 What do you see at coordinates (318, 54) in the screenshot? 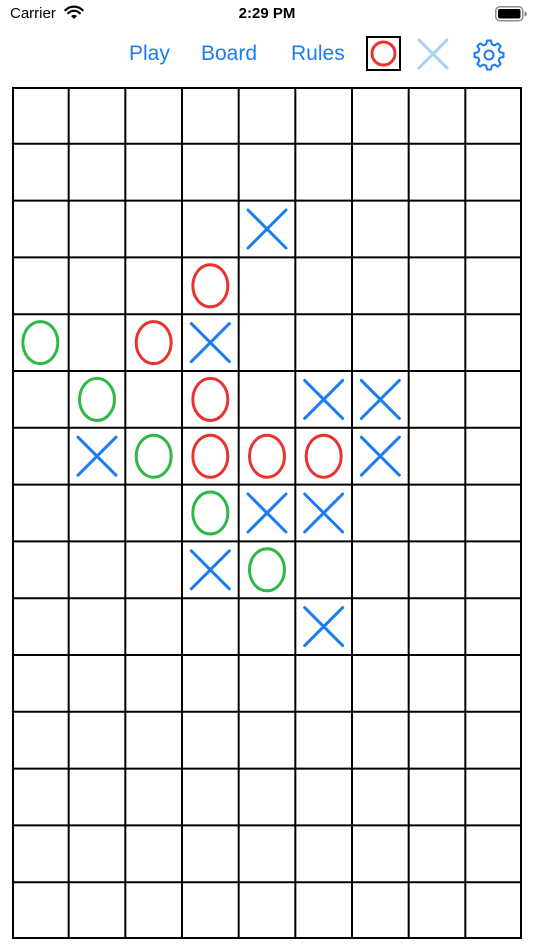
I see `rules-button: Rules` at bounding box center [318, 54].